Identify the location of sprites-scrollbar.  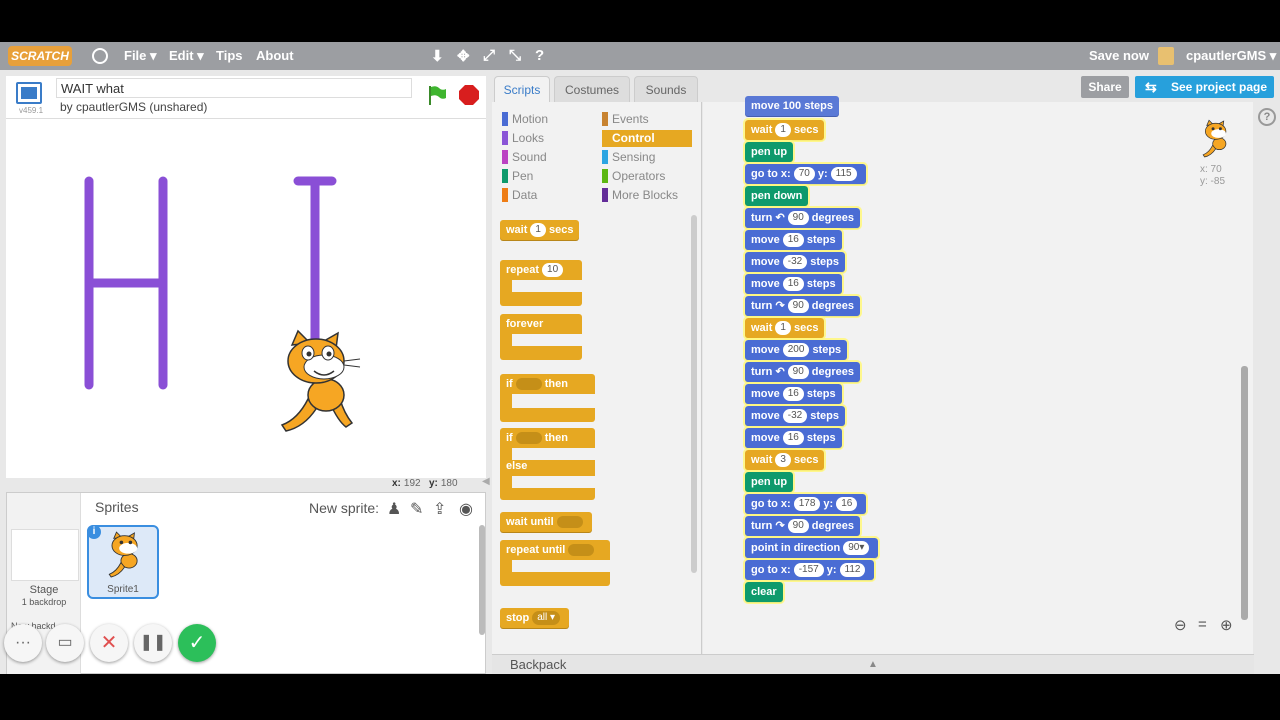
(482, 580).